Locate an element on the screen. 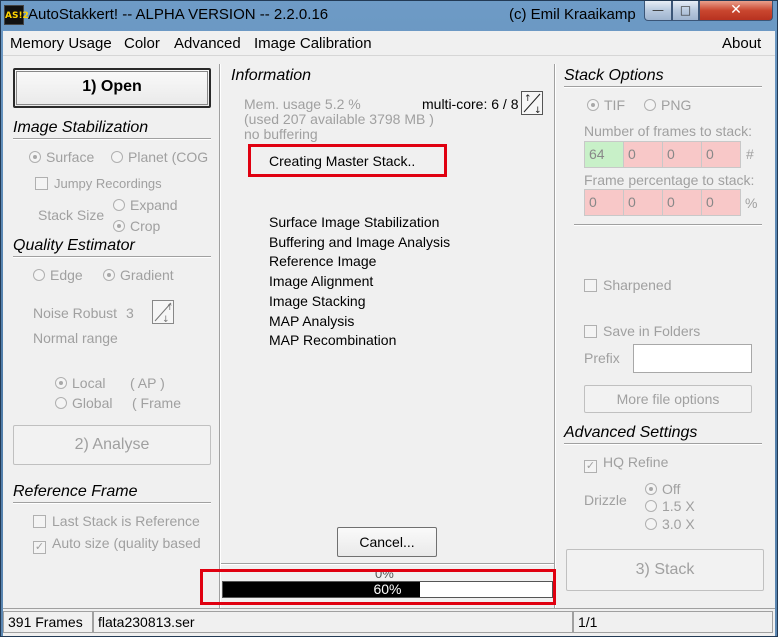 The height and width of the screenshot is (637, 778). menu-about: About is located at coordinates (741, 43).